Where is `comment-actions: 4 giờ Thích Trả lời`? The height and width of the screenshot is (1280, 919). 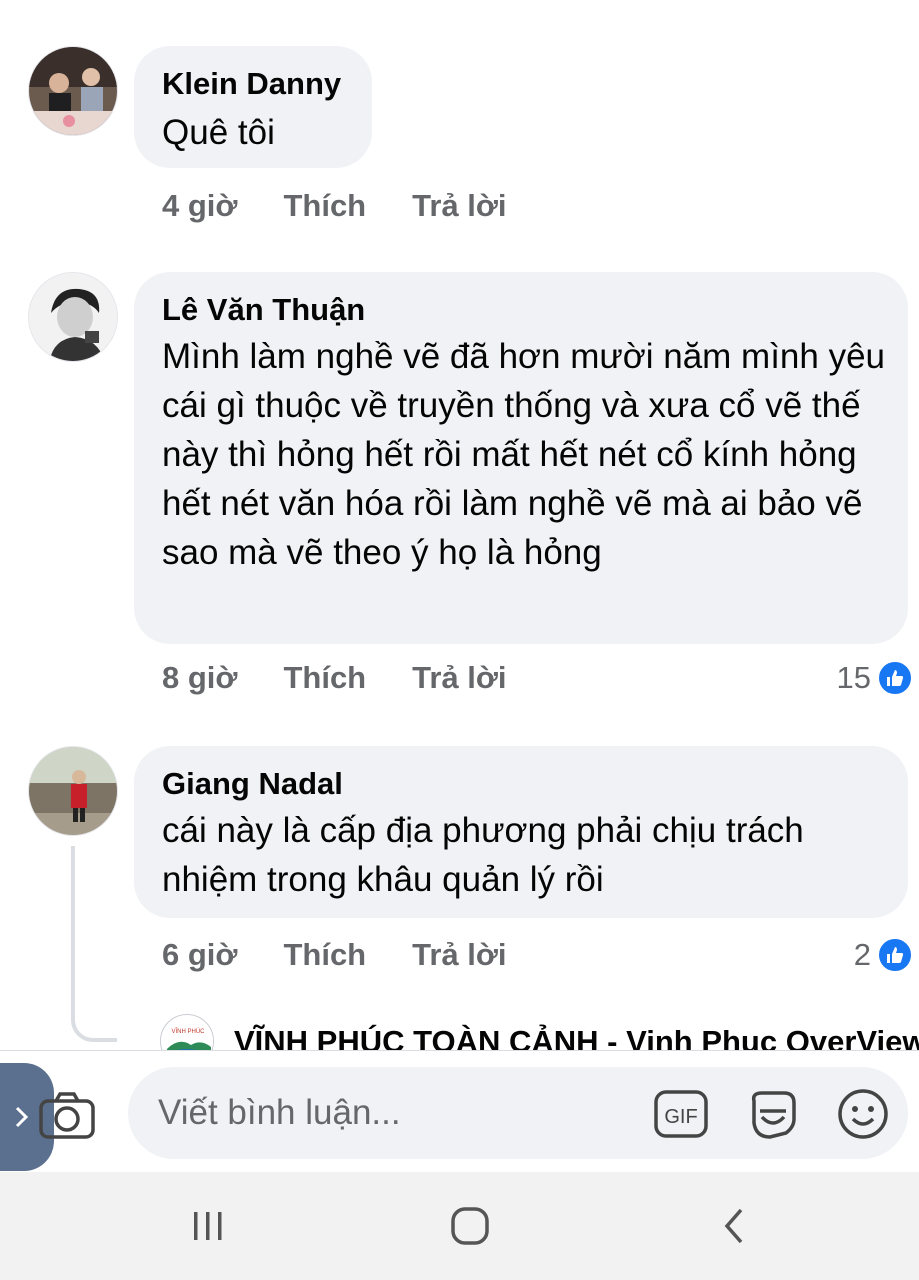
comment-actions: 4 giờ Thích Trả lời is located at coordinates (334, 206).